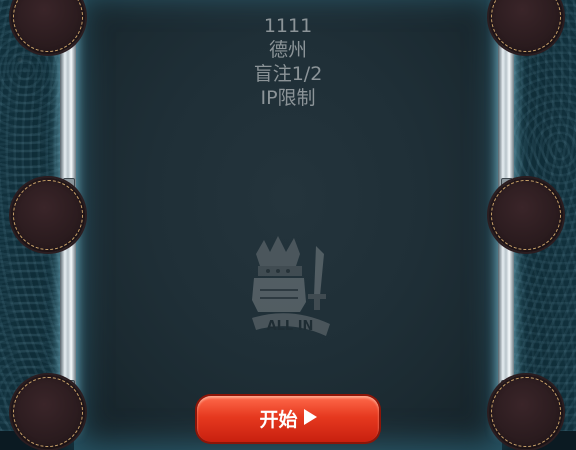 Image resolution: width=576 pixels, height=450 pixels. I want to click on start-button: 开始, so click(288, 419).